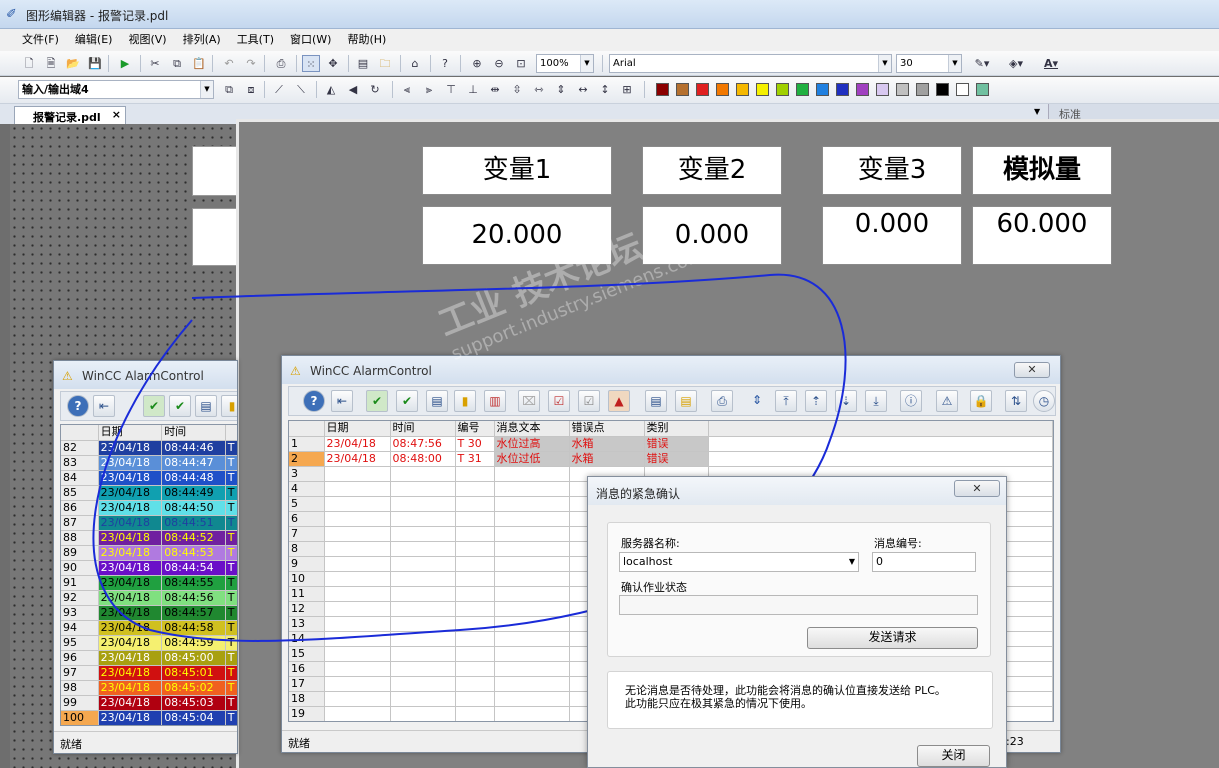  I want to click on same-size-icon: ⊞, so click(627, 89).